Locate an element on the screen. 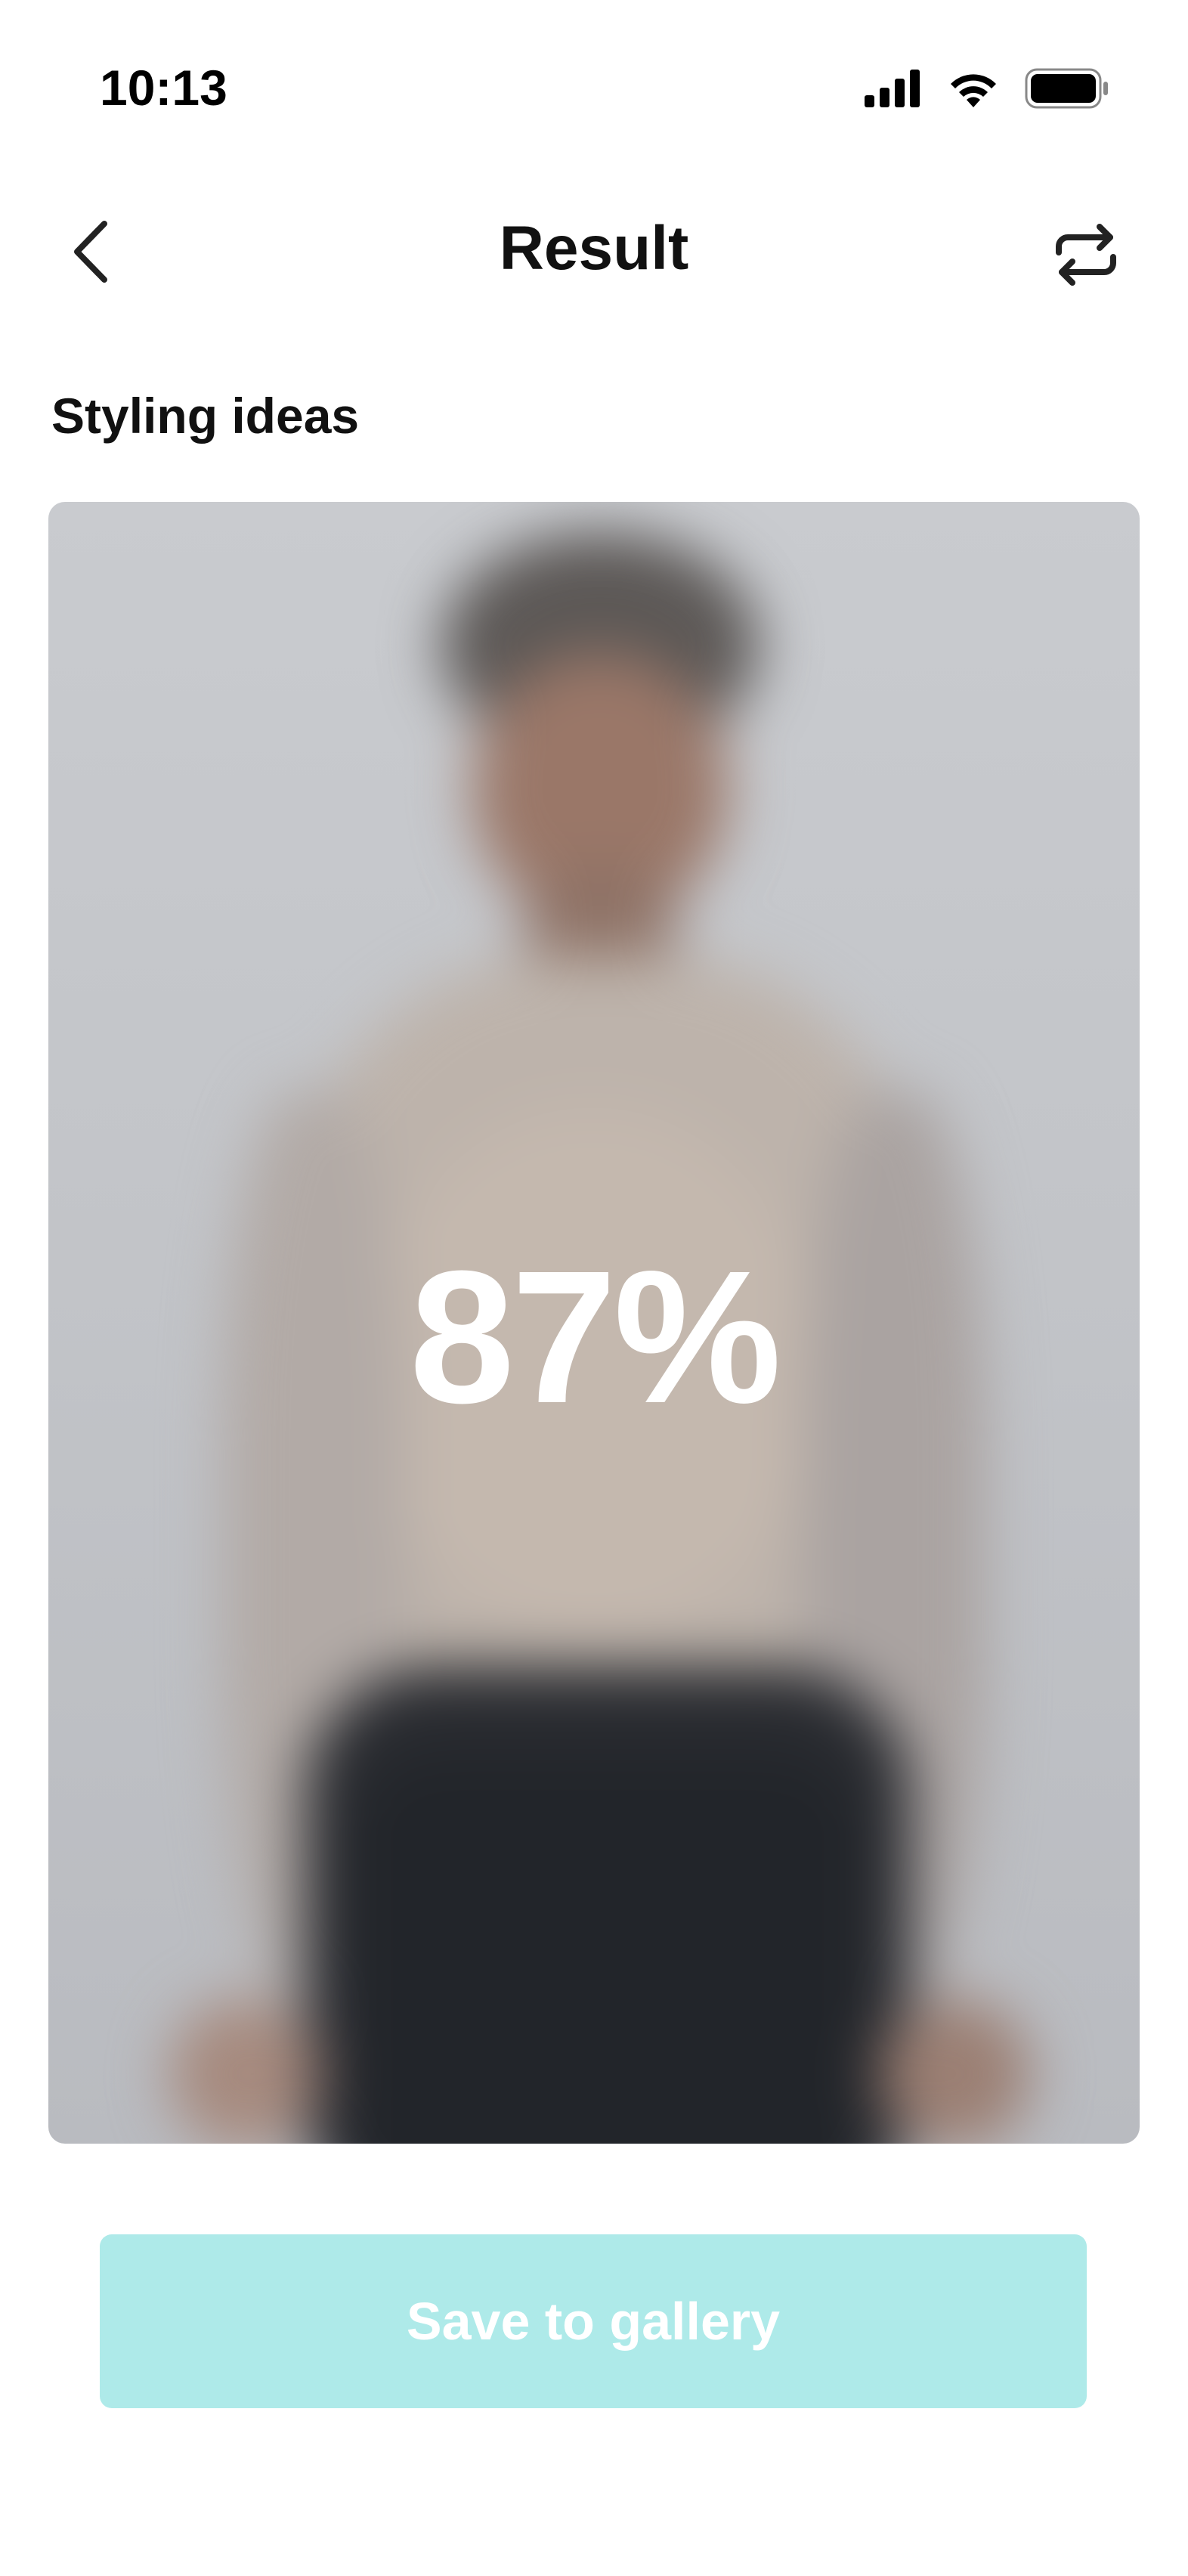 Image resolution: width=1188 pixels, height=2576 pixels. status-icons is located at coordinates (987, 90).